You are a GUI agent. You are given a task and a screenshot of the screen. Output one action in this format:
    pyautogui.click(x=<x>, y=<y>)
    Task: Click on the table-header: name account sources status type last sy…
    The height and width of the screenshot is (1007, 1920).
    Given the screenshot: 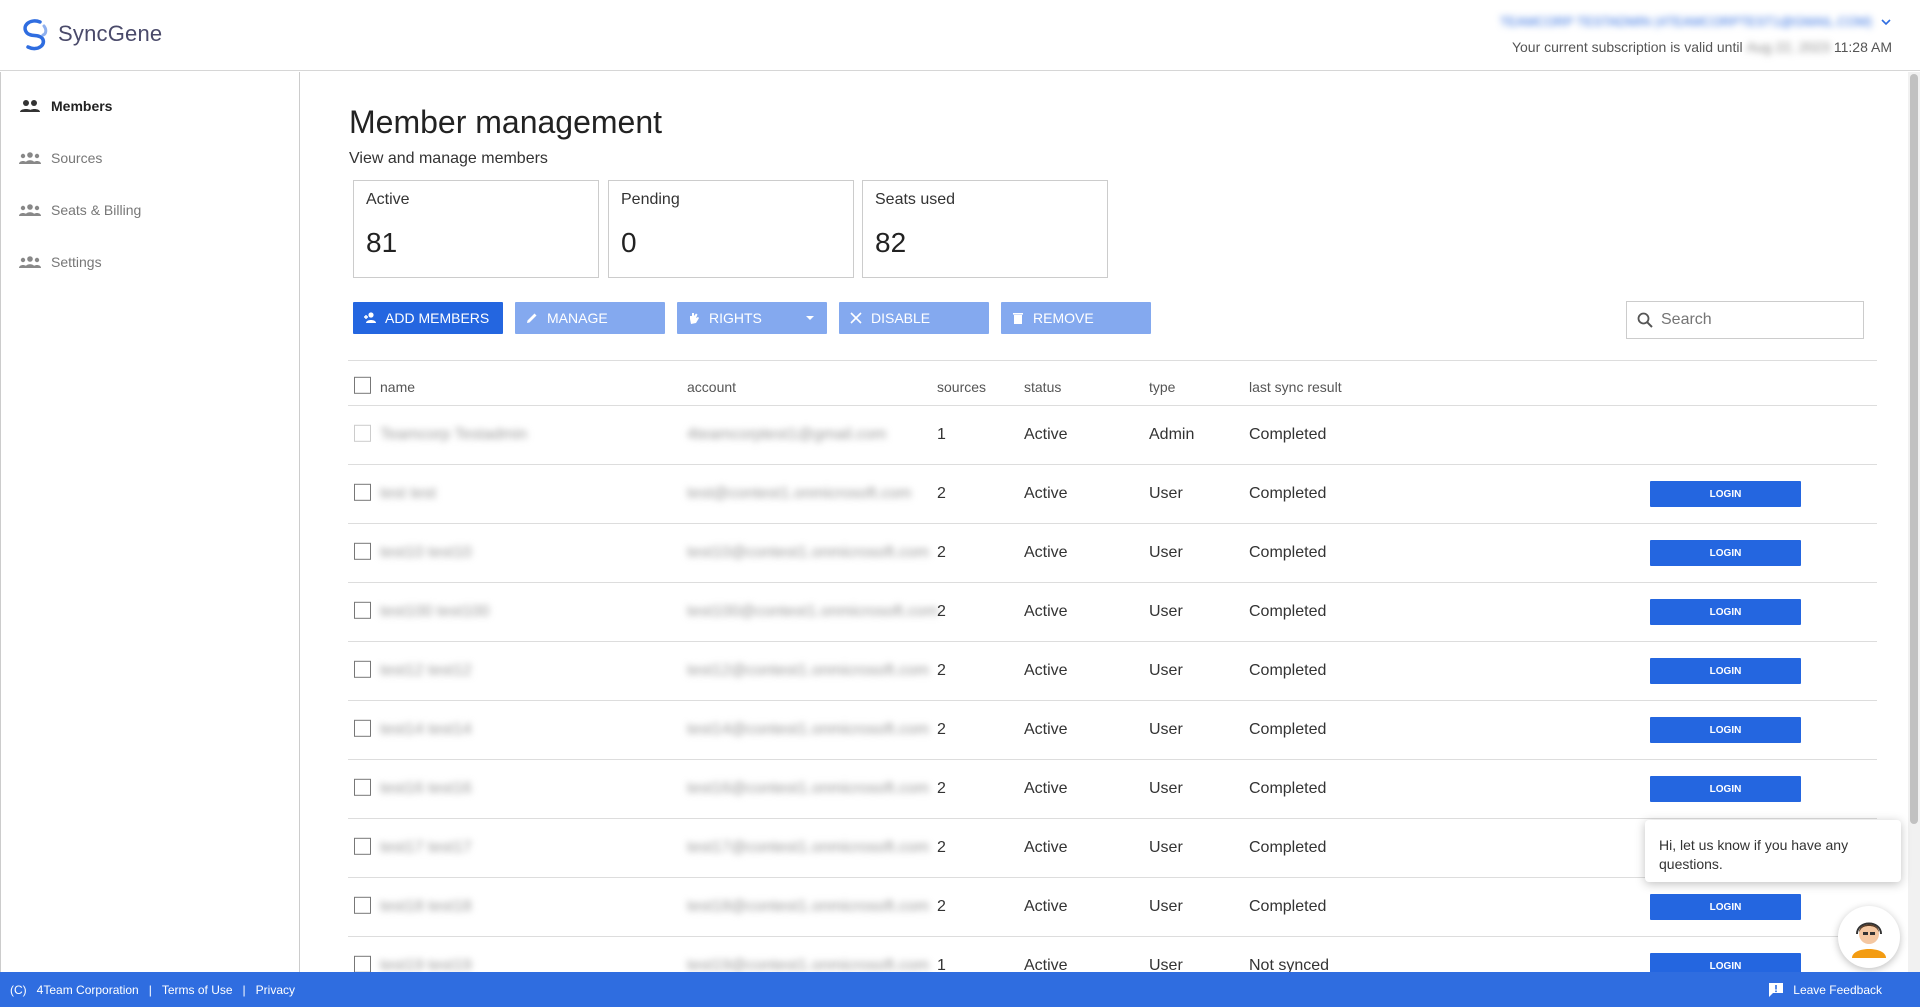 What is the action you would take?
    pyautogui.click(x=1112, y=383)
    